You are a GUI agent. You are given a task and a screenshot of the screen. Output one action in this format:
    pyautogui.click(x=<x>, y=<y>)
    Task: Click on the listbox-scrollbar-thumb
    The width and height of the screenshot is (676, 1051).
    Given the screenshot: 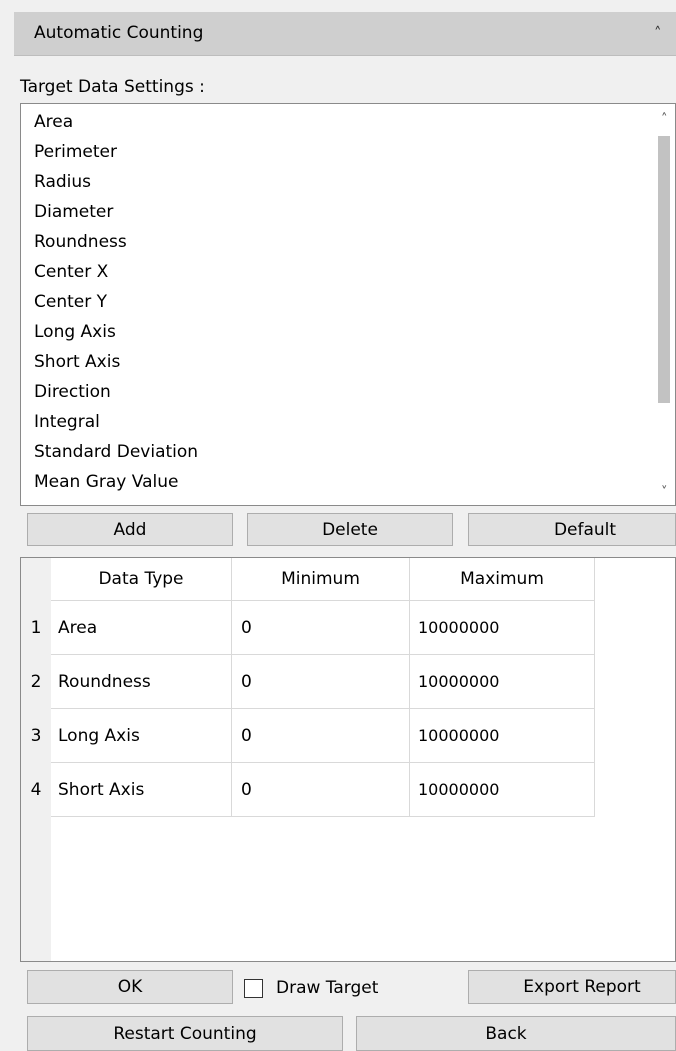 What is the action you would take?
    pyautogui.click(x=664, y=269)
    